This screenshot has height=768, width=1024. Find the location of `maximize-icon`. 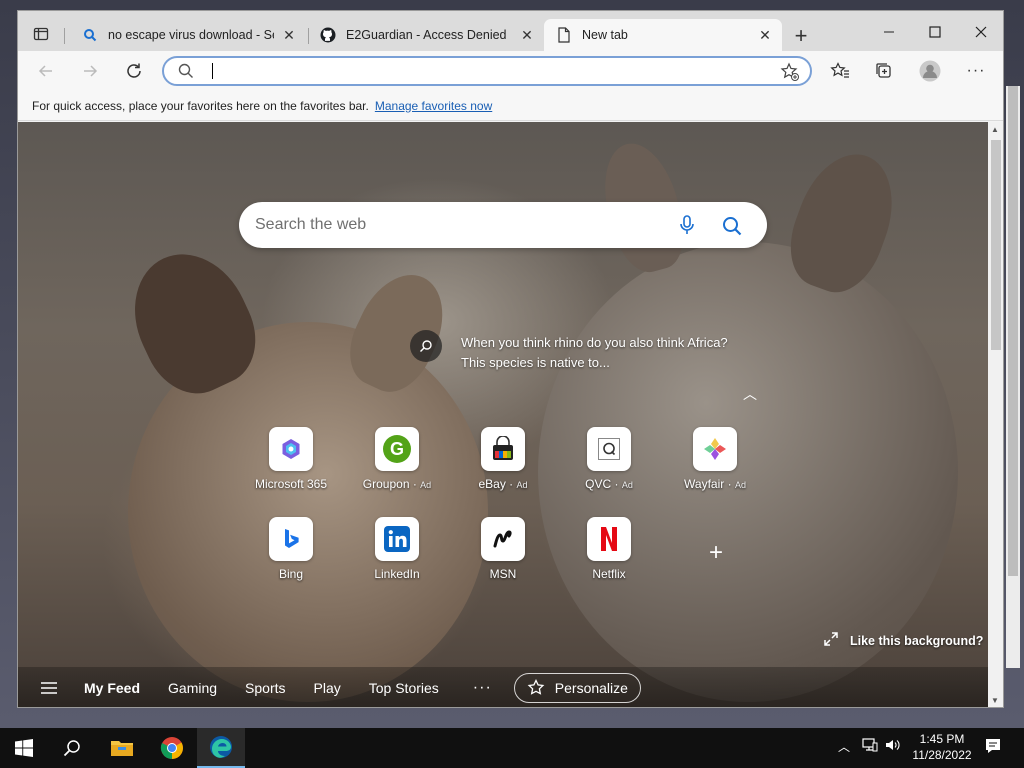

maximize-icon is located at coordinates (935, 32).